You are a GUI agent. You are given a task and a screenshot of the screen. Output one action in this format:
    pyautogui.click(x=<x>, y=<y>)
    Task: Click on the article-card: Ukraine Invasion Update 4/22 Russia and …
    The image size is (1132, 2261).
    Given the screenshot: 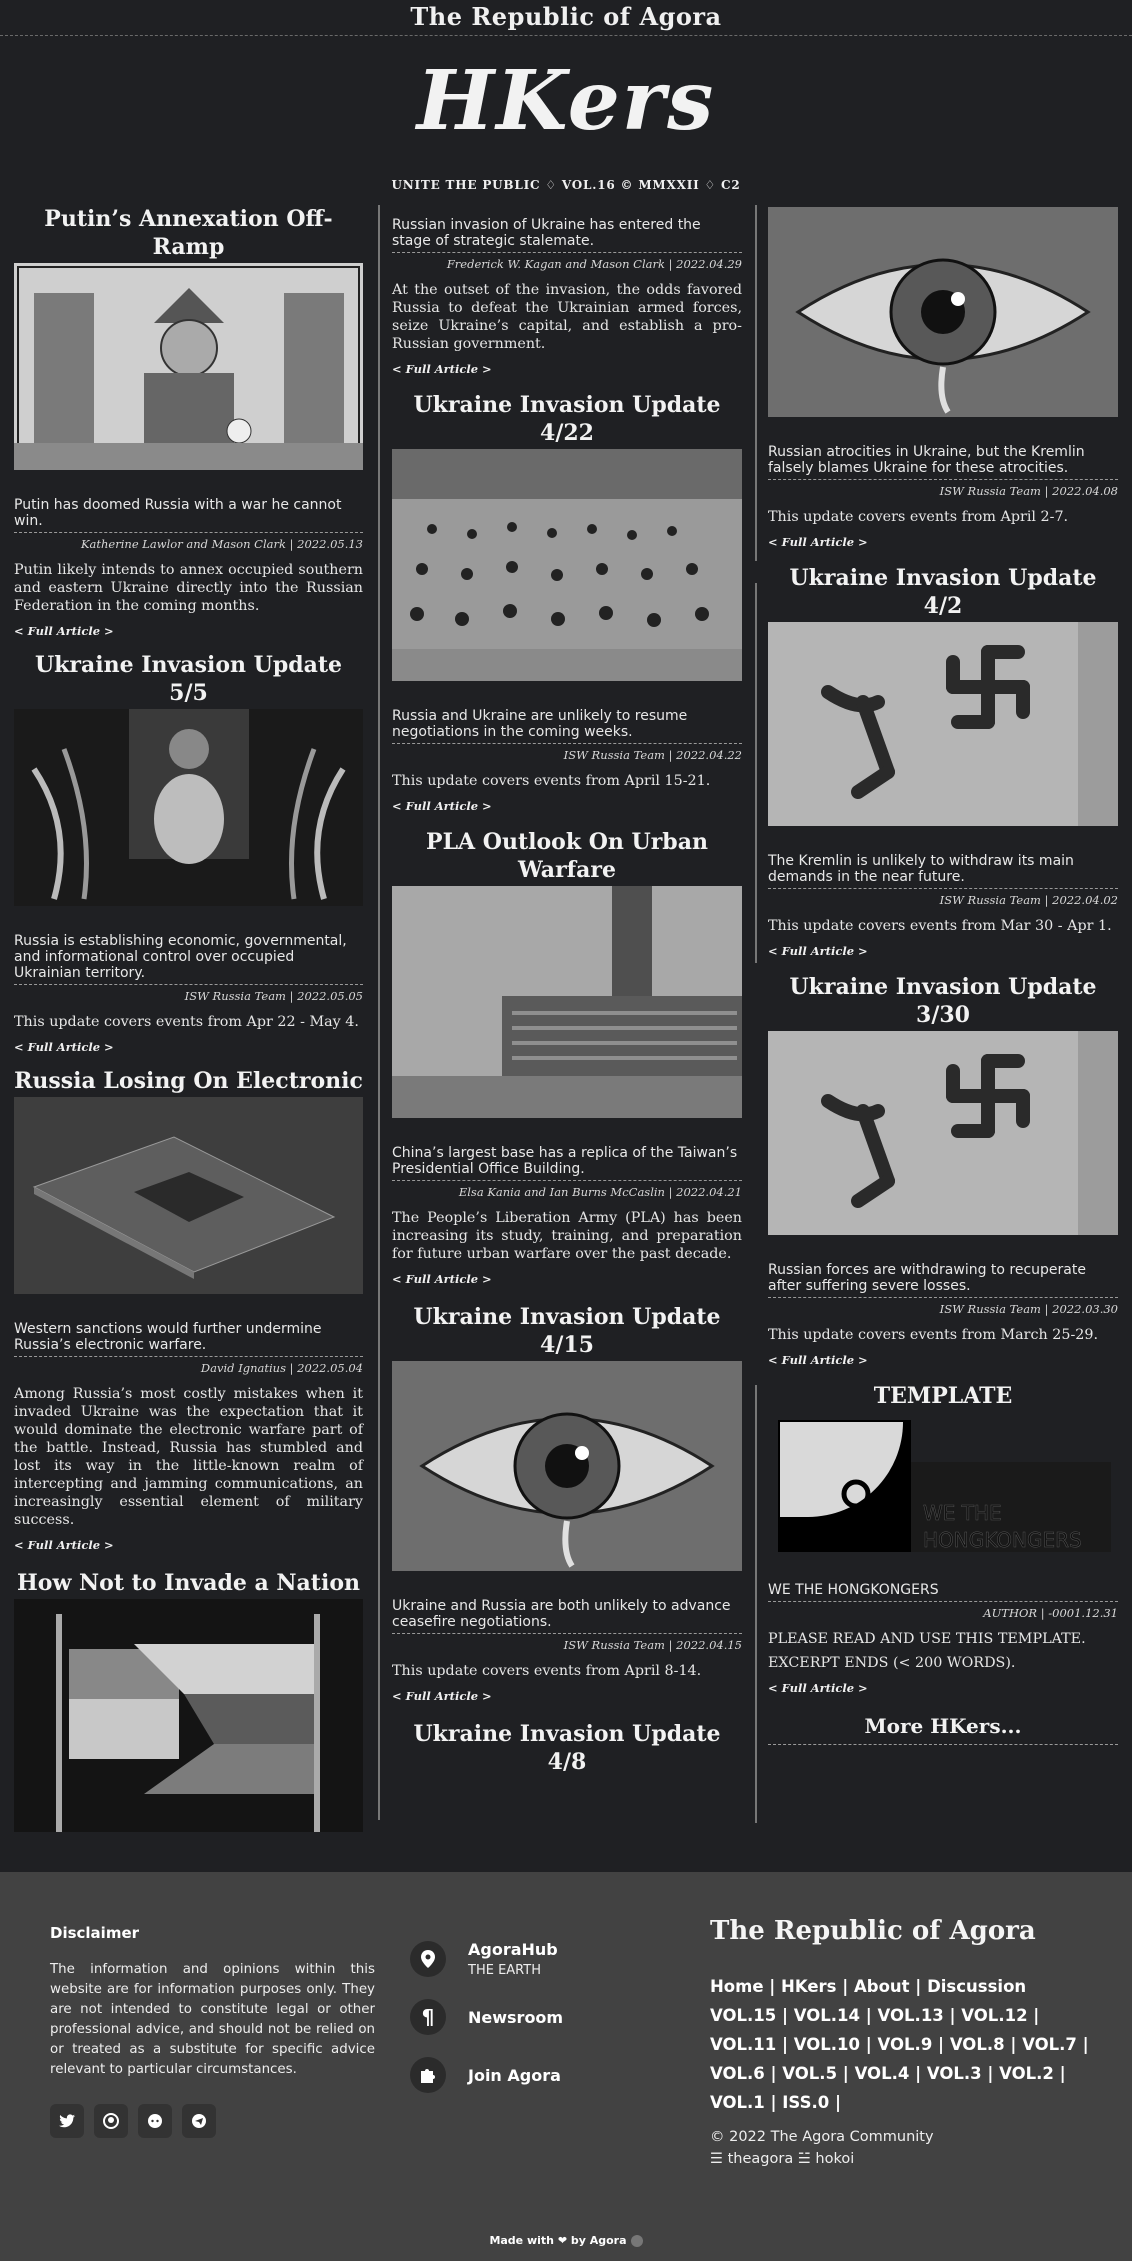 What is the action you would take?
    pyautogui.click(x=567, y=602)
    